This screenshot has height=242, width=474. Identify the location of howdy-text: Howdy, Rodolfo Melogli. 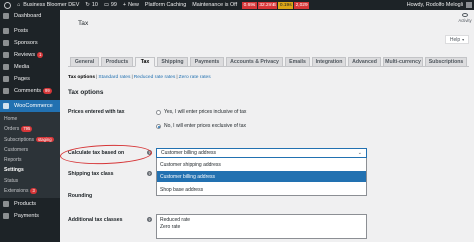
(434, 5).